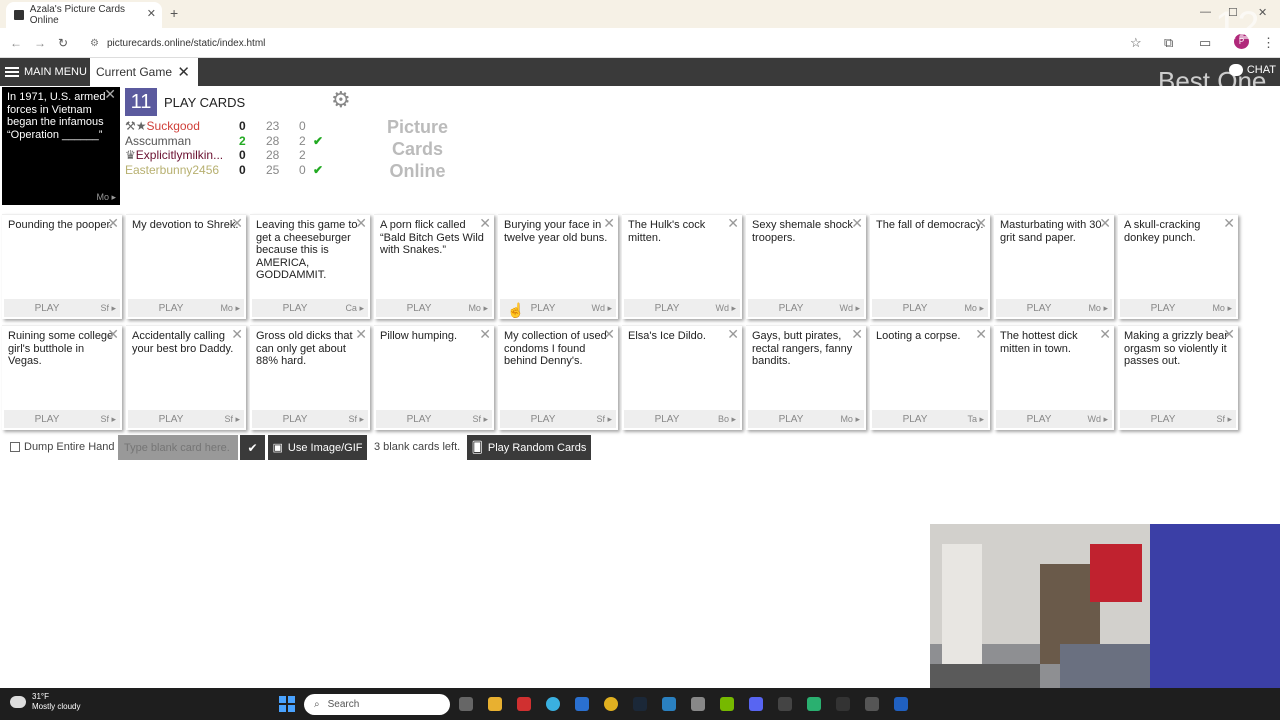 The image size is (1280, 720). I want to click on use-image-button: ▣ Use Image/GIF, so click(317, 447).